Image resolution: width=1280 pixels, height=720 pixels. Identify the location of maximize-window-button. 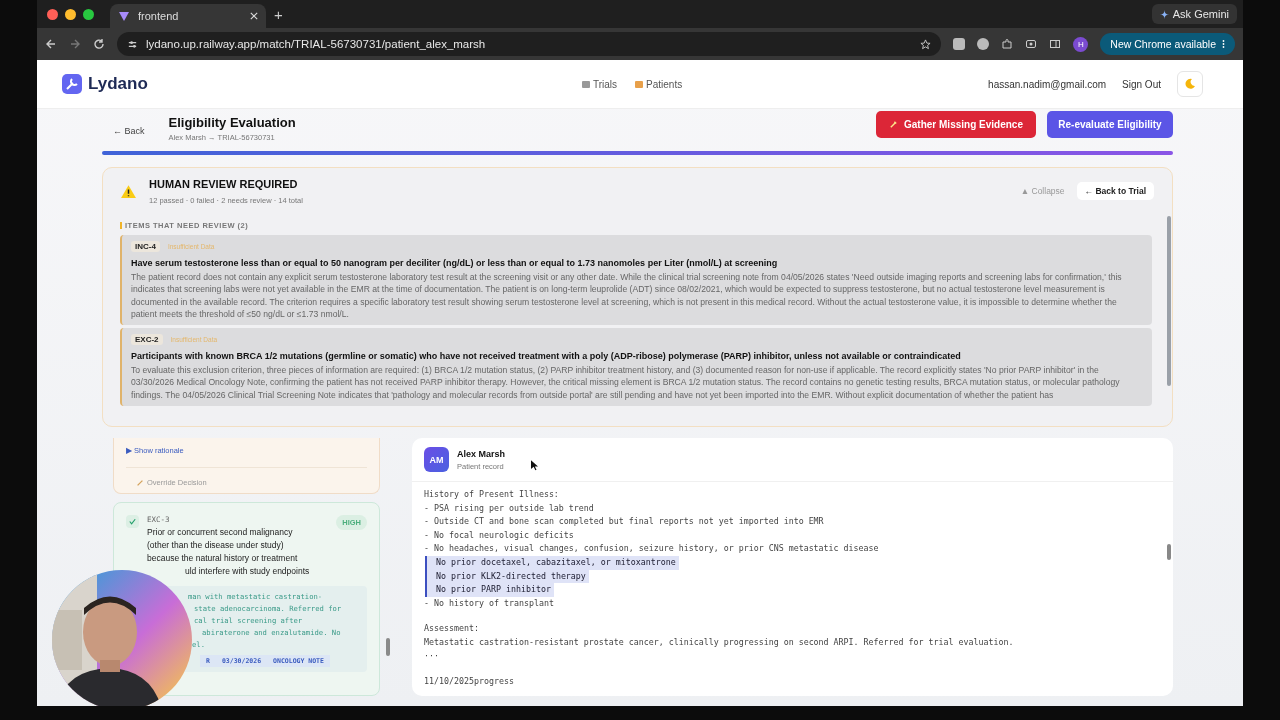
(88, 14).